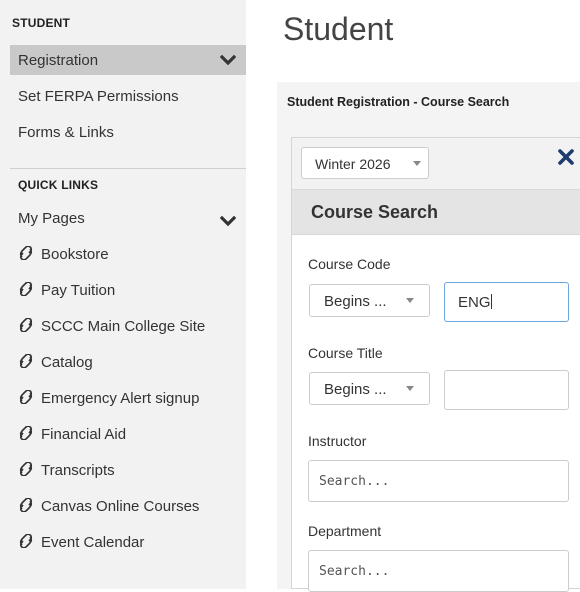  Describe the element at coordinates (128, 60) in the screenshot. I see `sidebar-item-registration: Registration` at that location.